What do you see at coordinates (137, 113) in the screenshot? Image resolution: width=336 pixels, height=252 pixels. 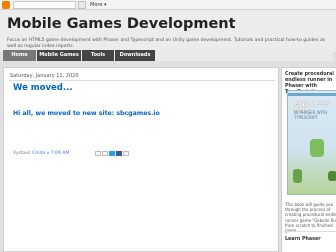 I see `post-body-link: sbcgames.io` at bounding box center [137, 113].